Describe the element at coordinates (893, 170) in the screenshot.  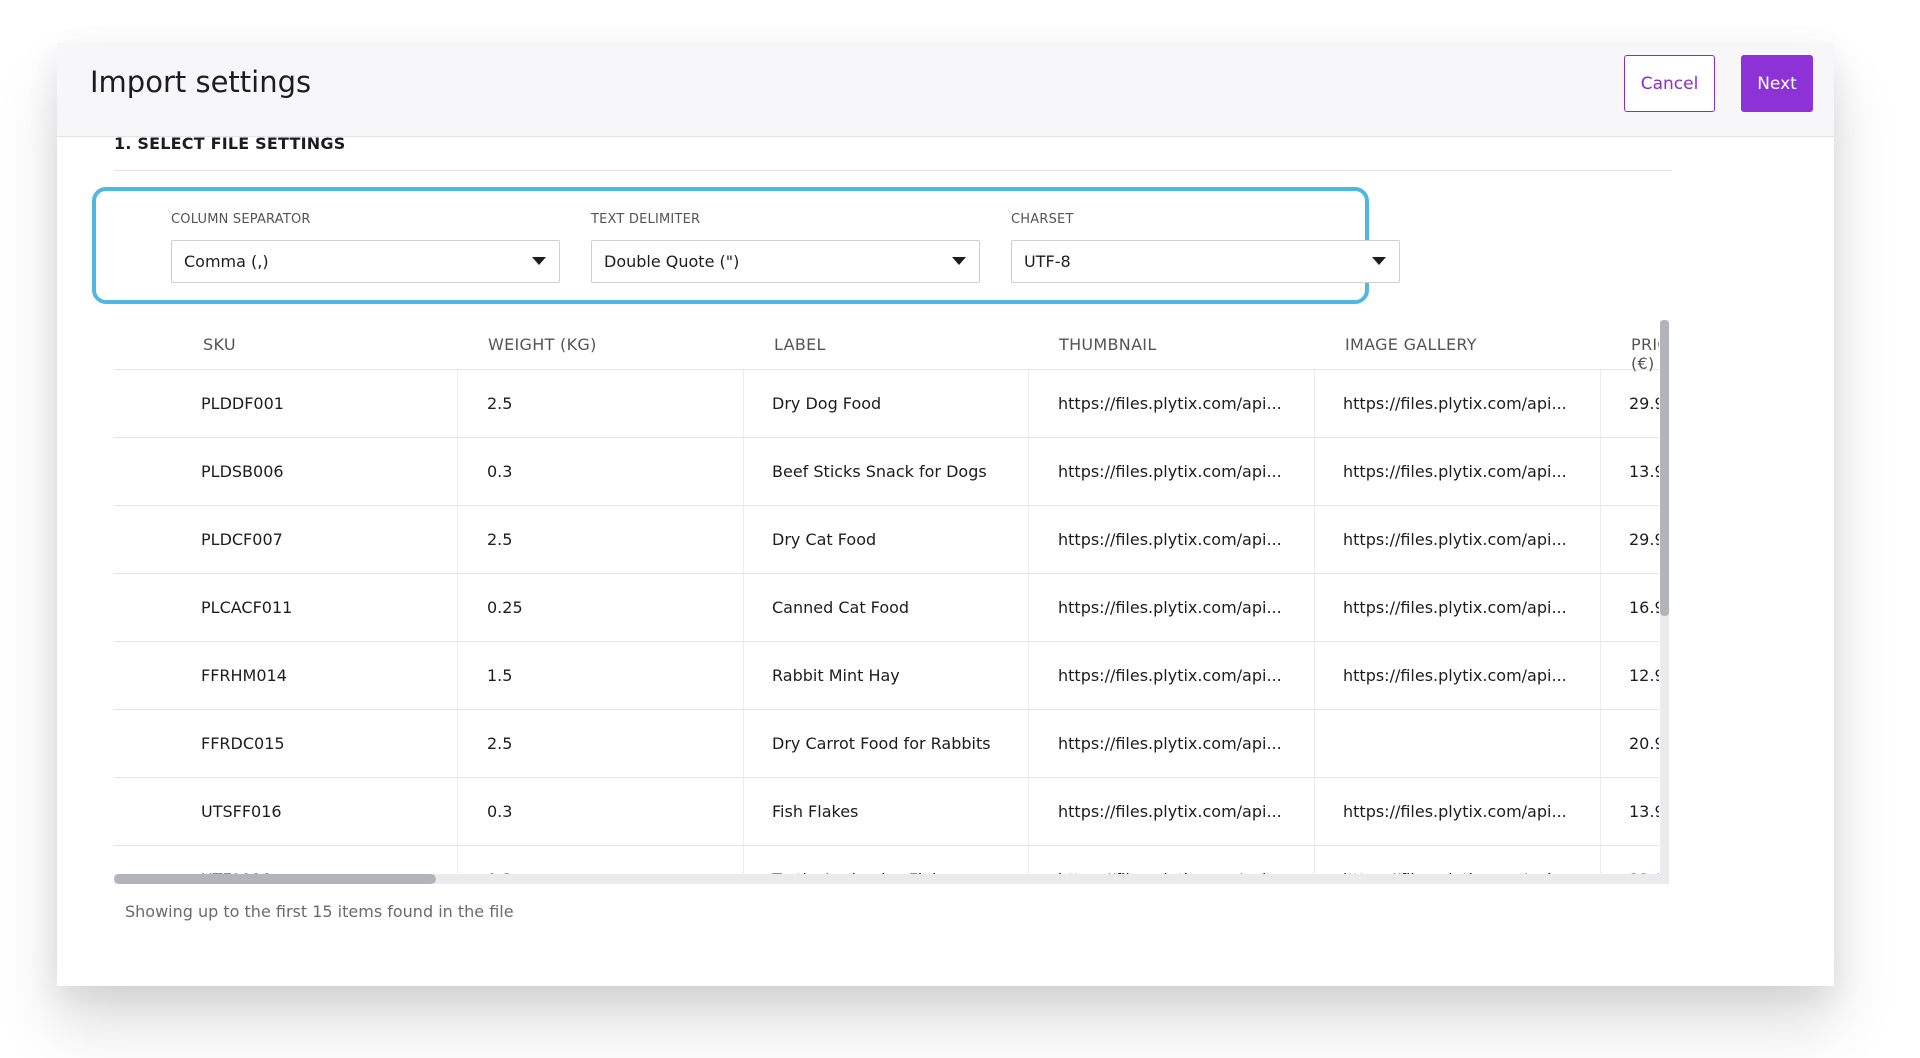
I see `section-divider` at that location.